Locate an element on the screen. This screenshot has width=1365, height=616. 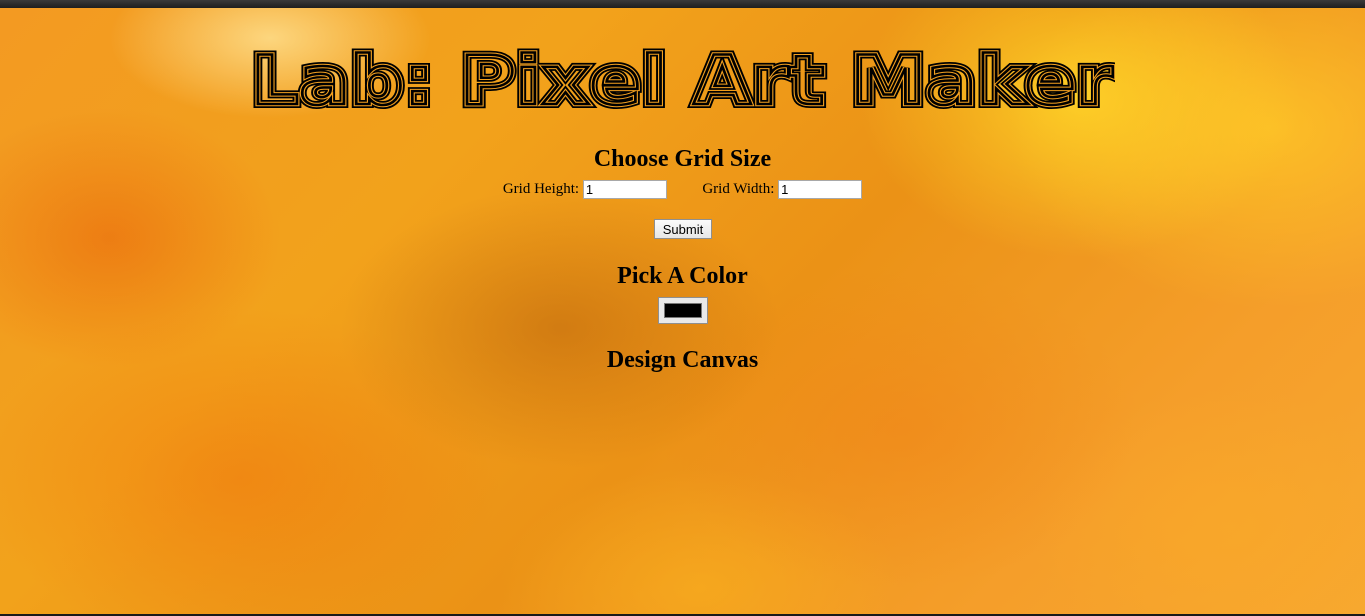
grid-height-label: Grid Height: is located at coordinates (541, 188).